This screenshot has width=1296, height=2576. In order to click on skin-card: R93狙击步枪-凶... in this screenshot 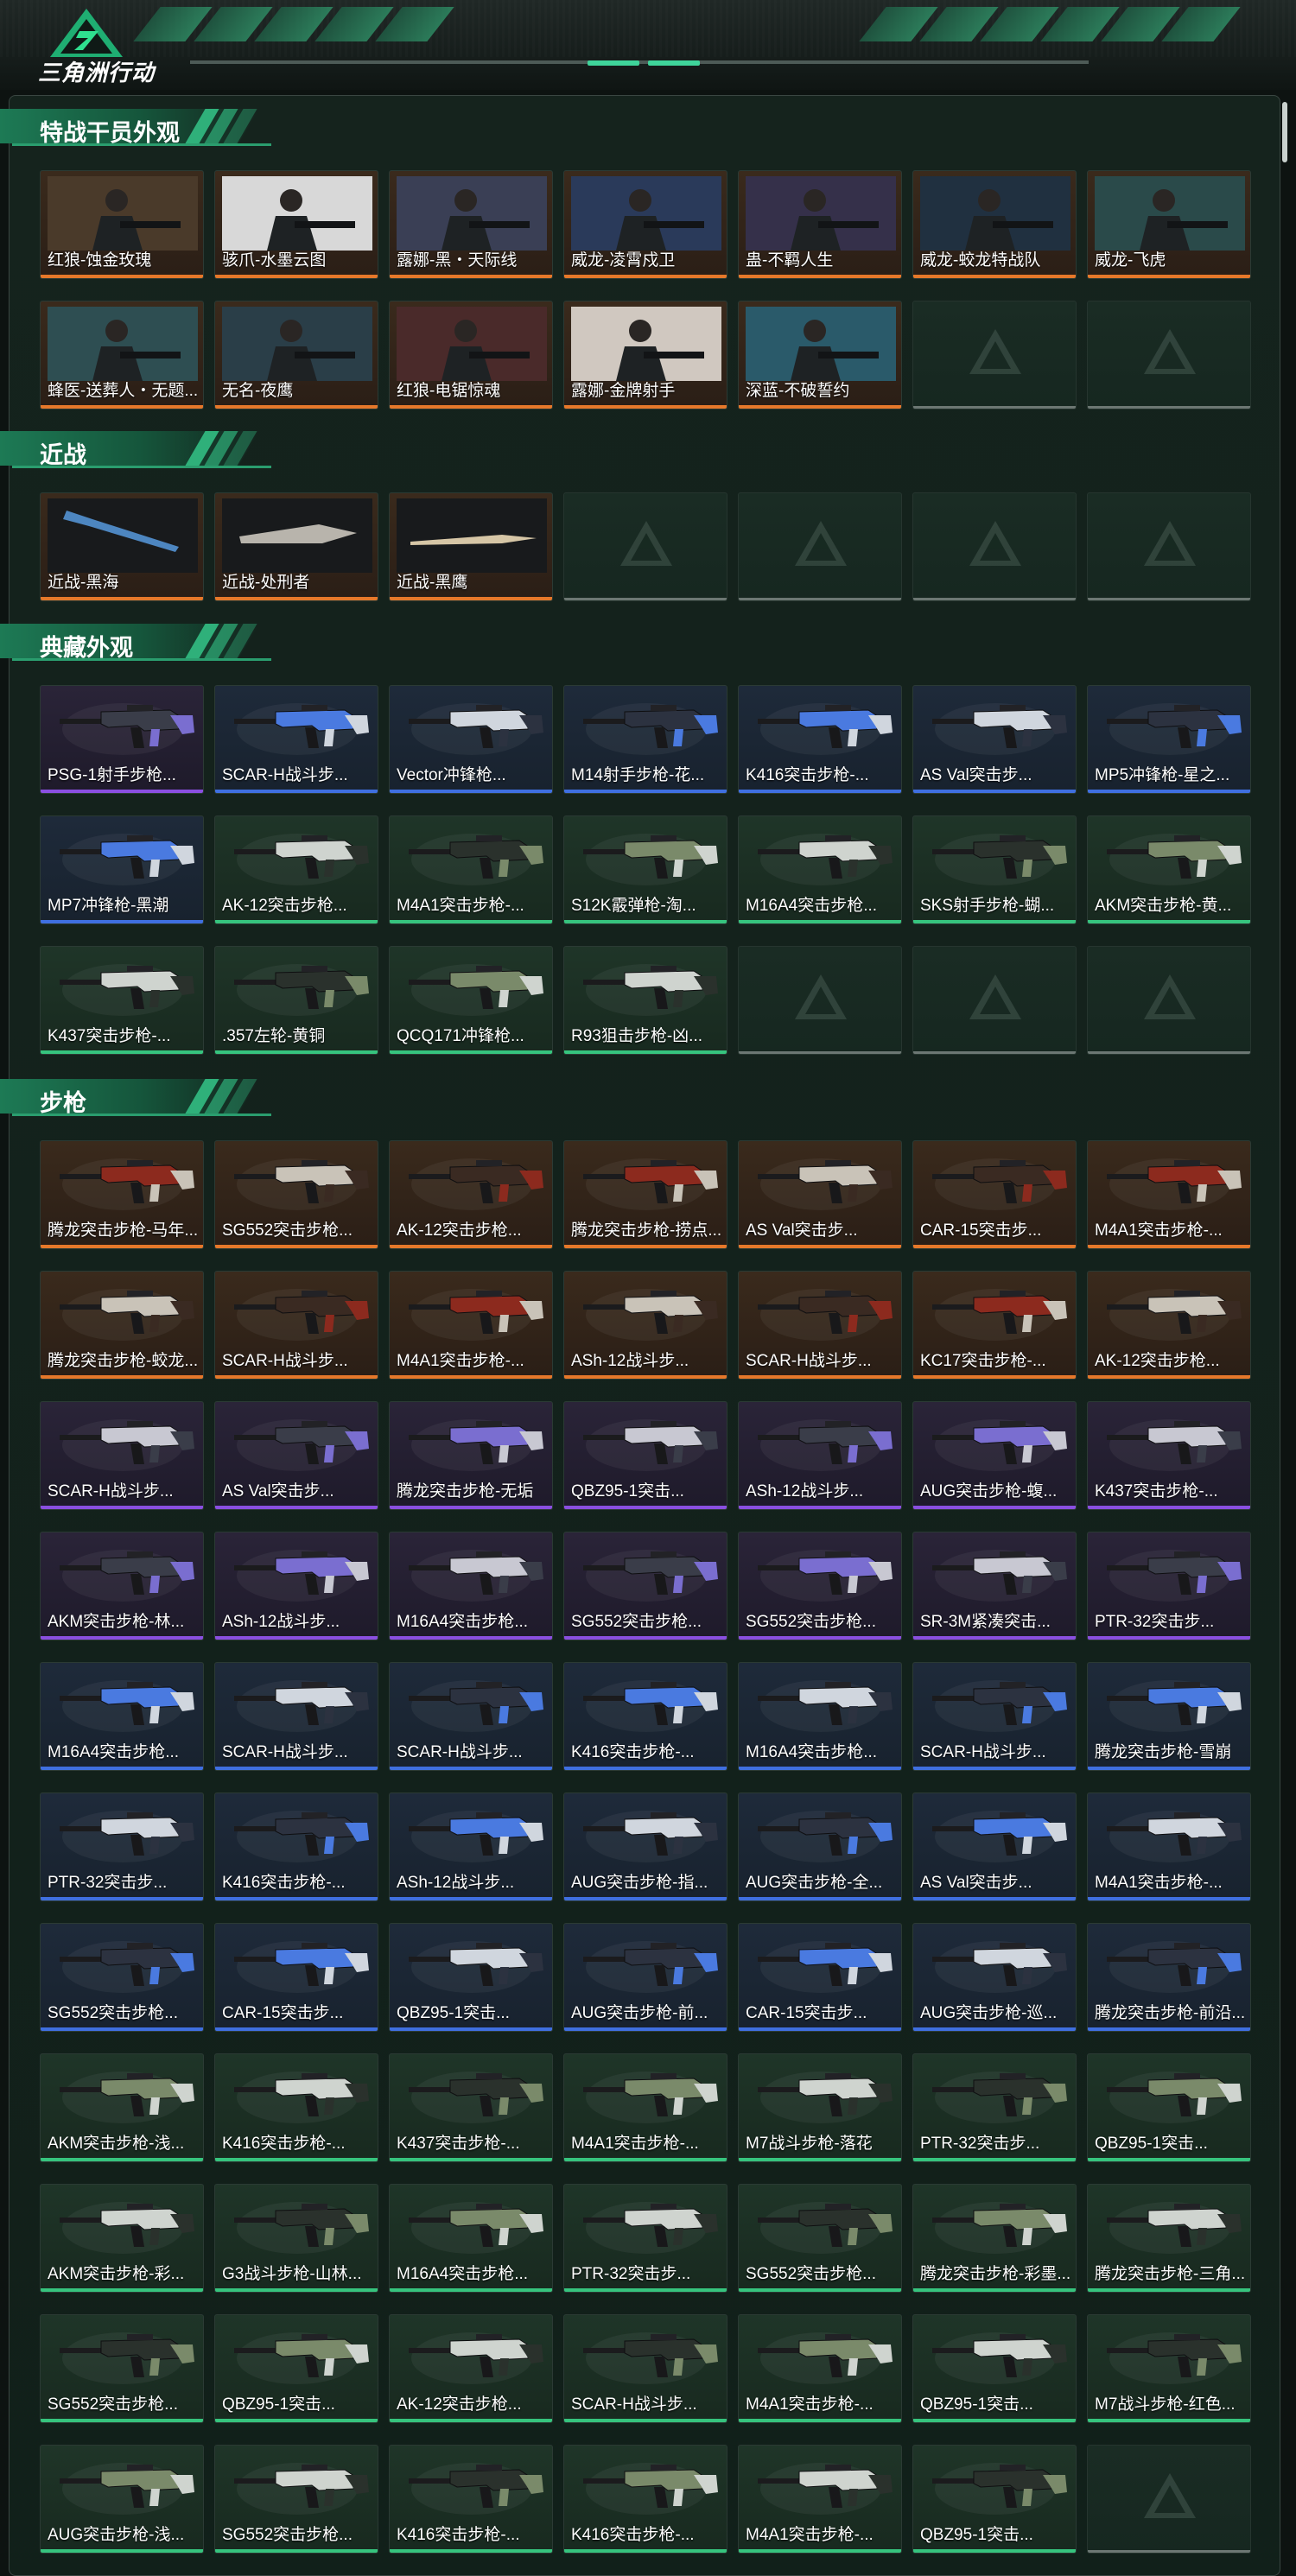, I will do `click(645, 1000)`.